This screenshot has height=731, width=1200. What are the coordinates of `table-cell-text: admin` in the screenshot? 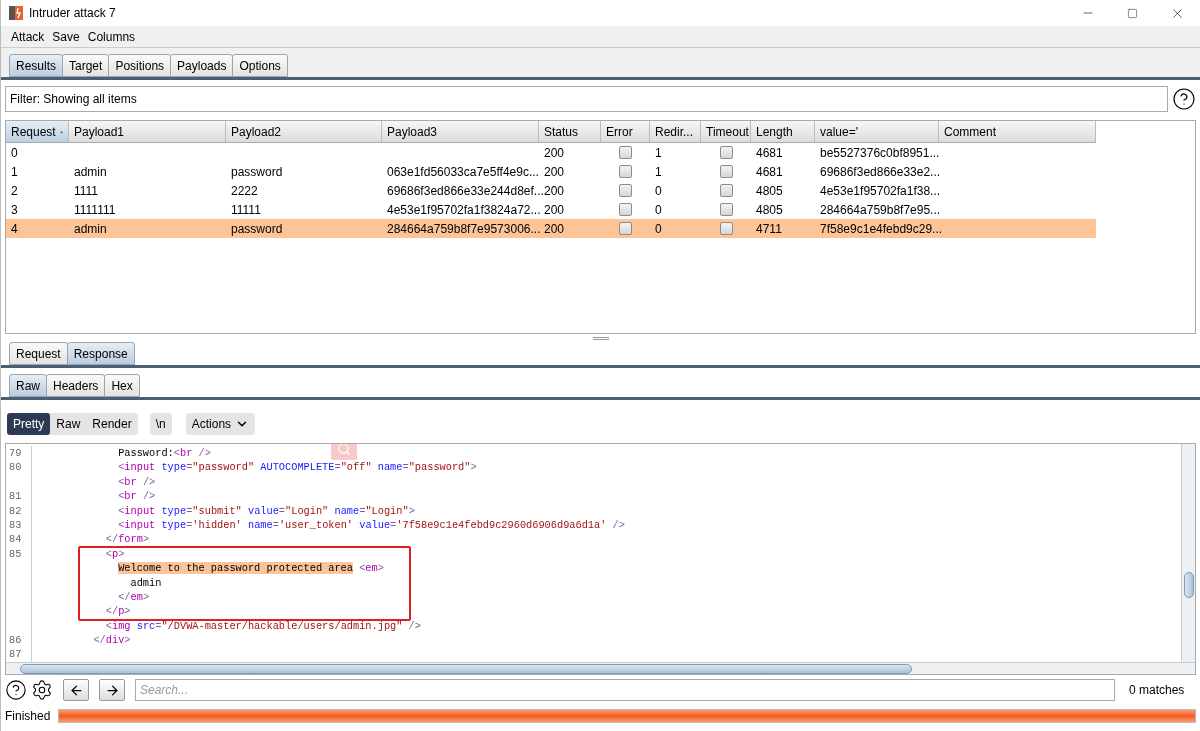 It's located at (90, 172).